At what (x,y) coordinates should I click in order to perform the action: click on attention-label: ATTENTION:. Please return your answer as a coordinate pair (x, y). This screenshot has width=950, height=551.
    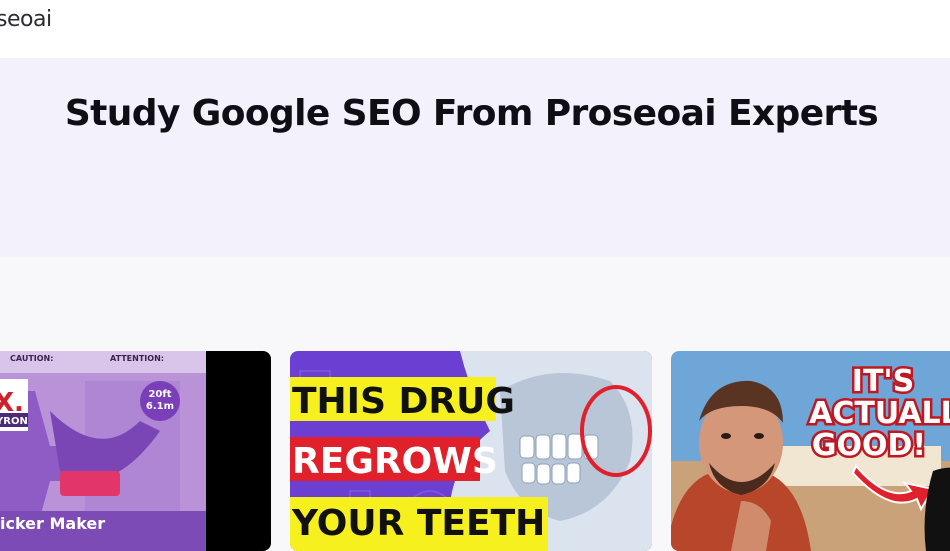
    Looking at the image, I should click on (137, 358).